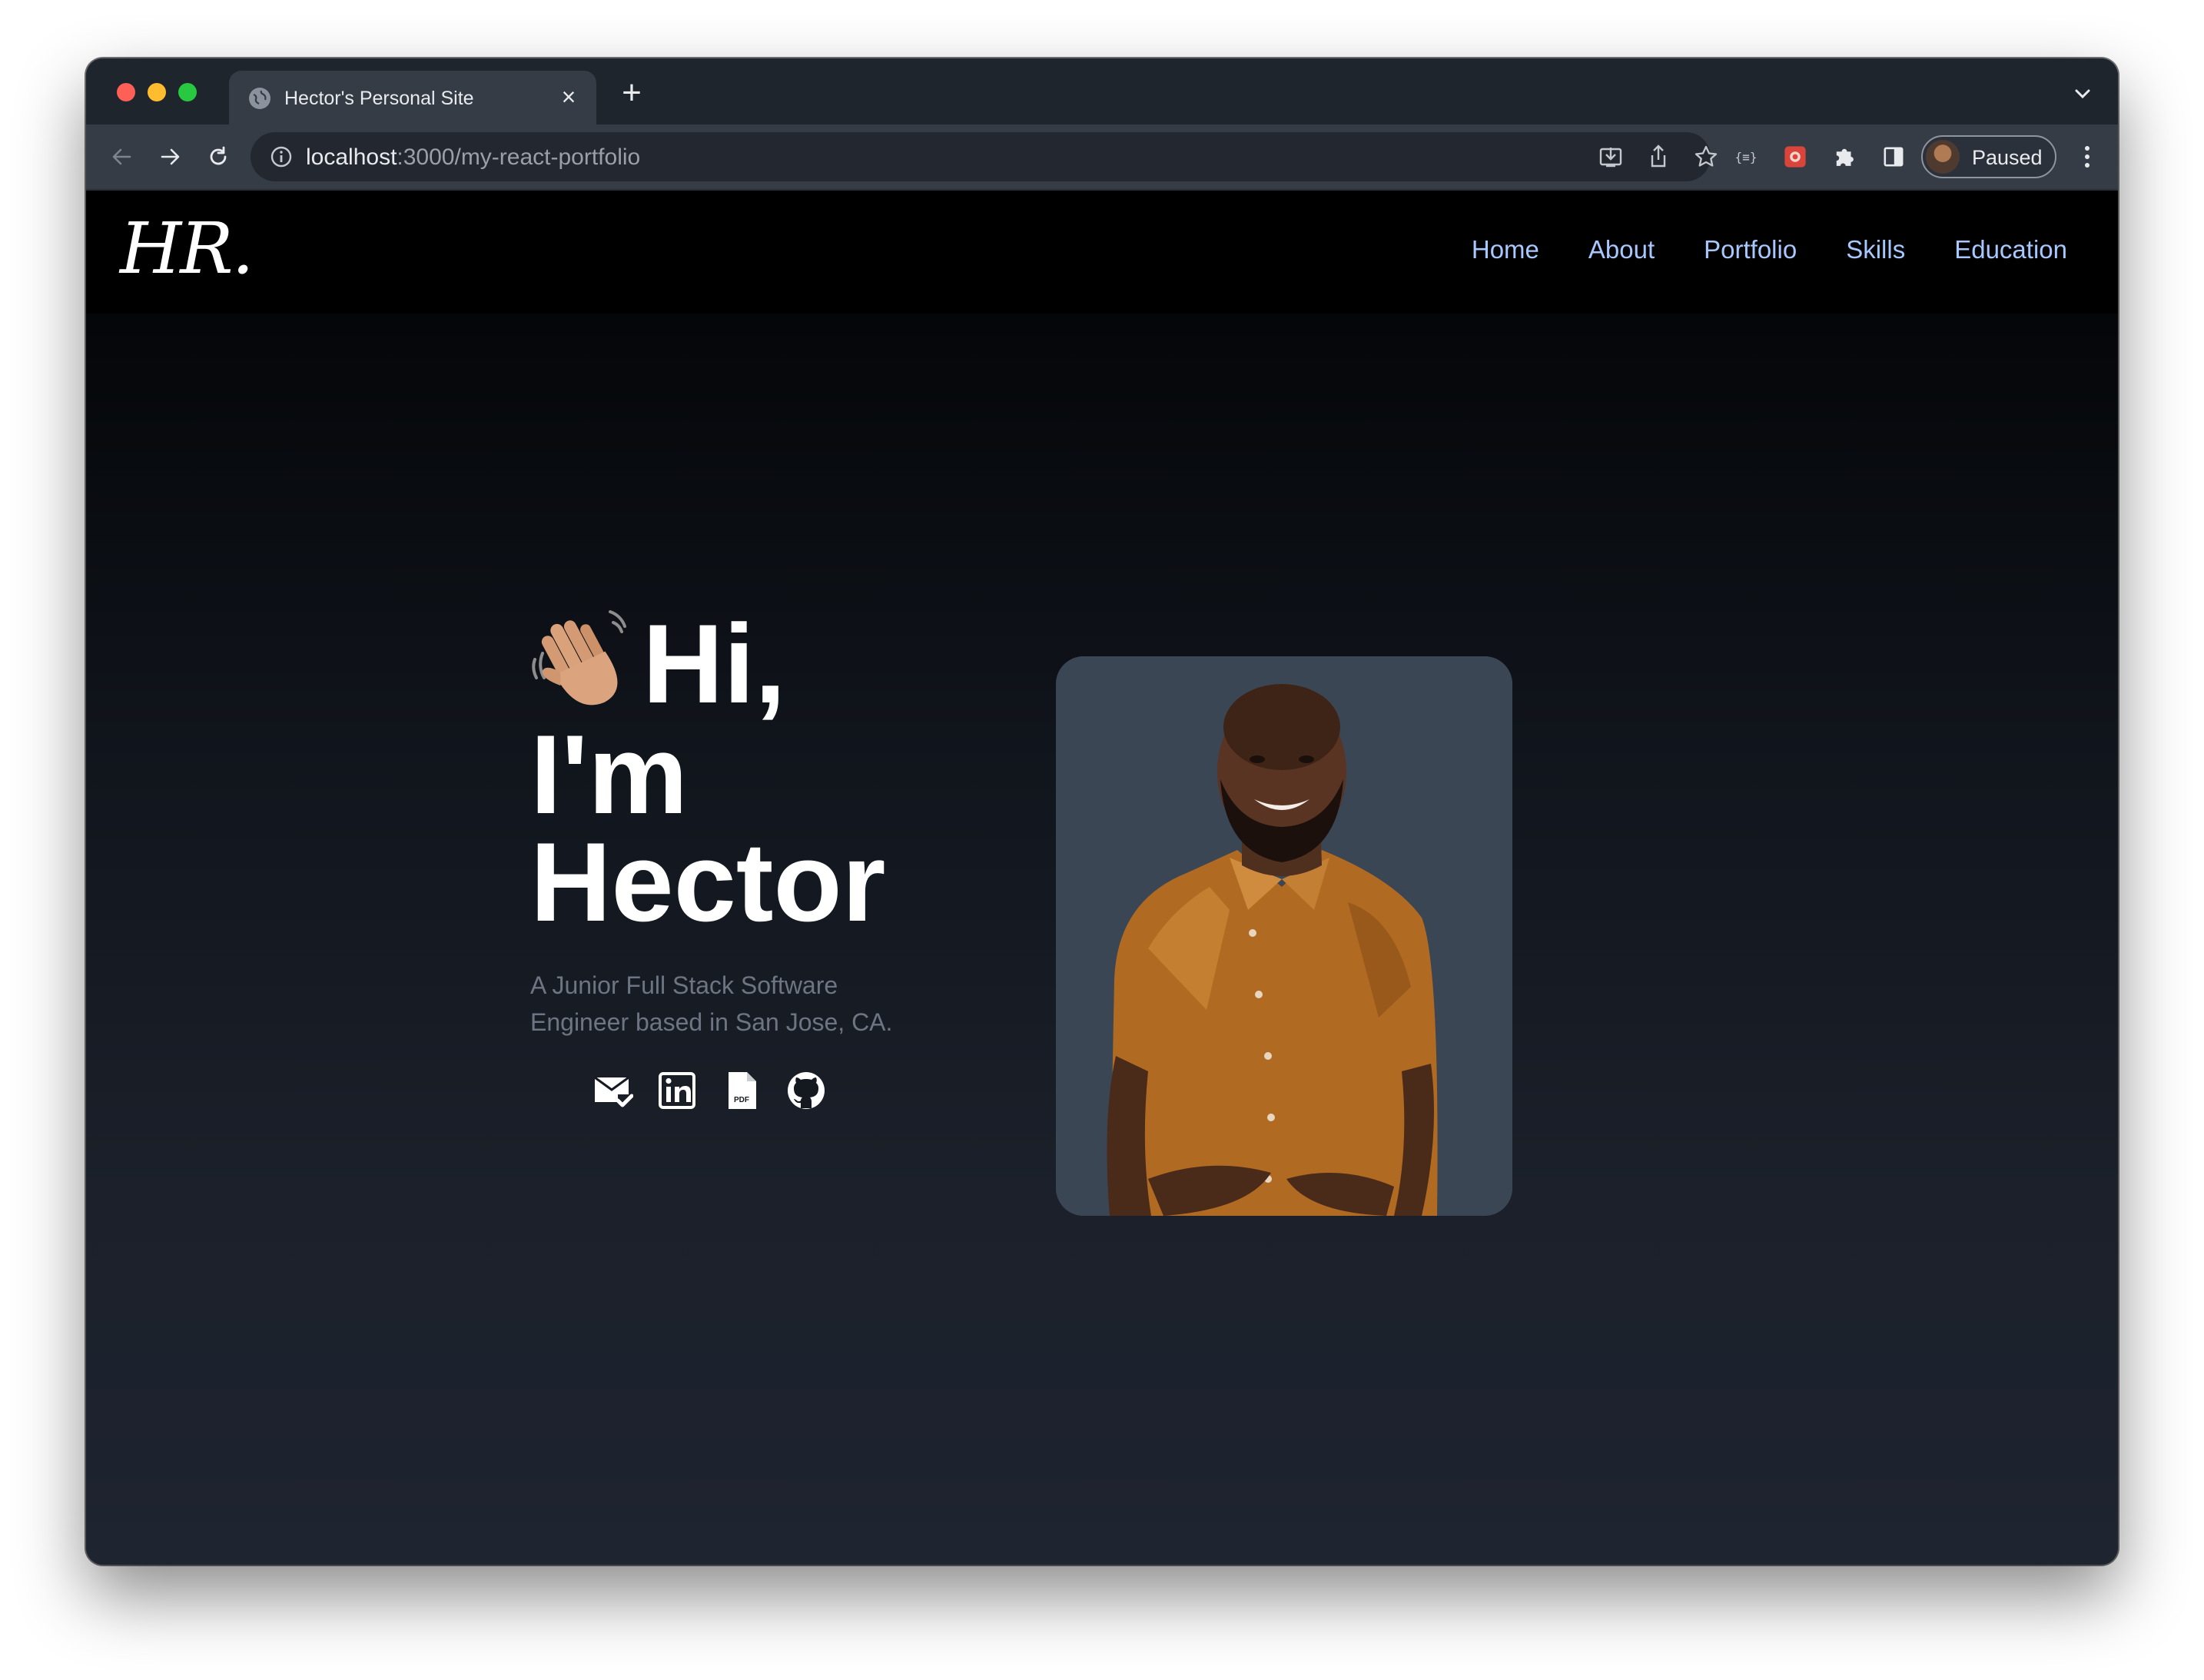 This screenshot has width=2204, height=1680. Describe the element at coordinates (379, 99) in the screenshot. I see `tab-title: Hector's Personal Site` at that location.